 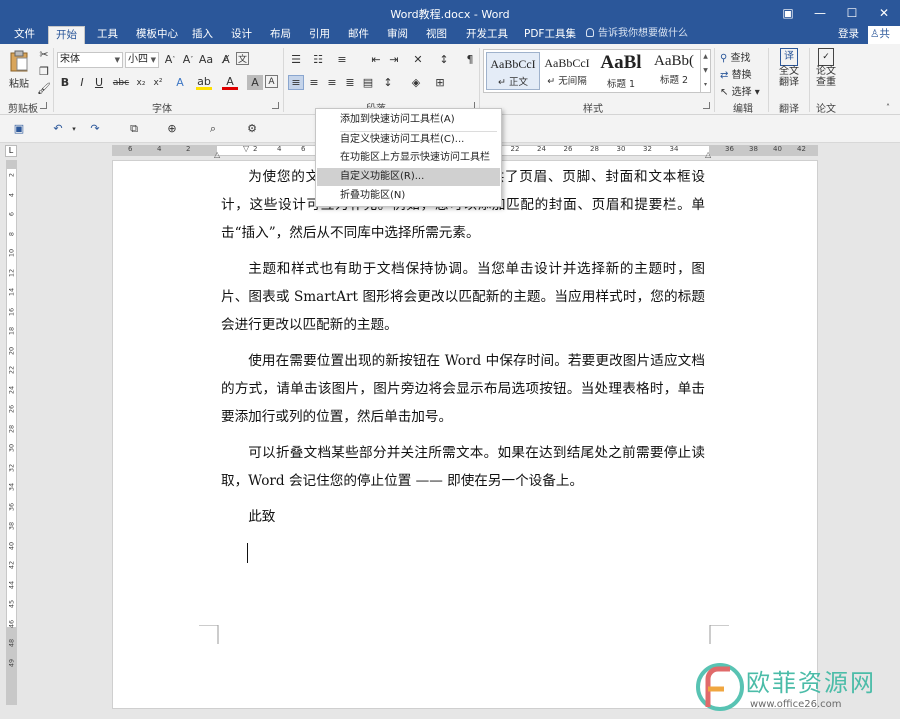 I want to click on shrink-font-icon: A ˅, so click(x=188, y=59).